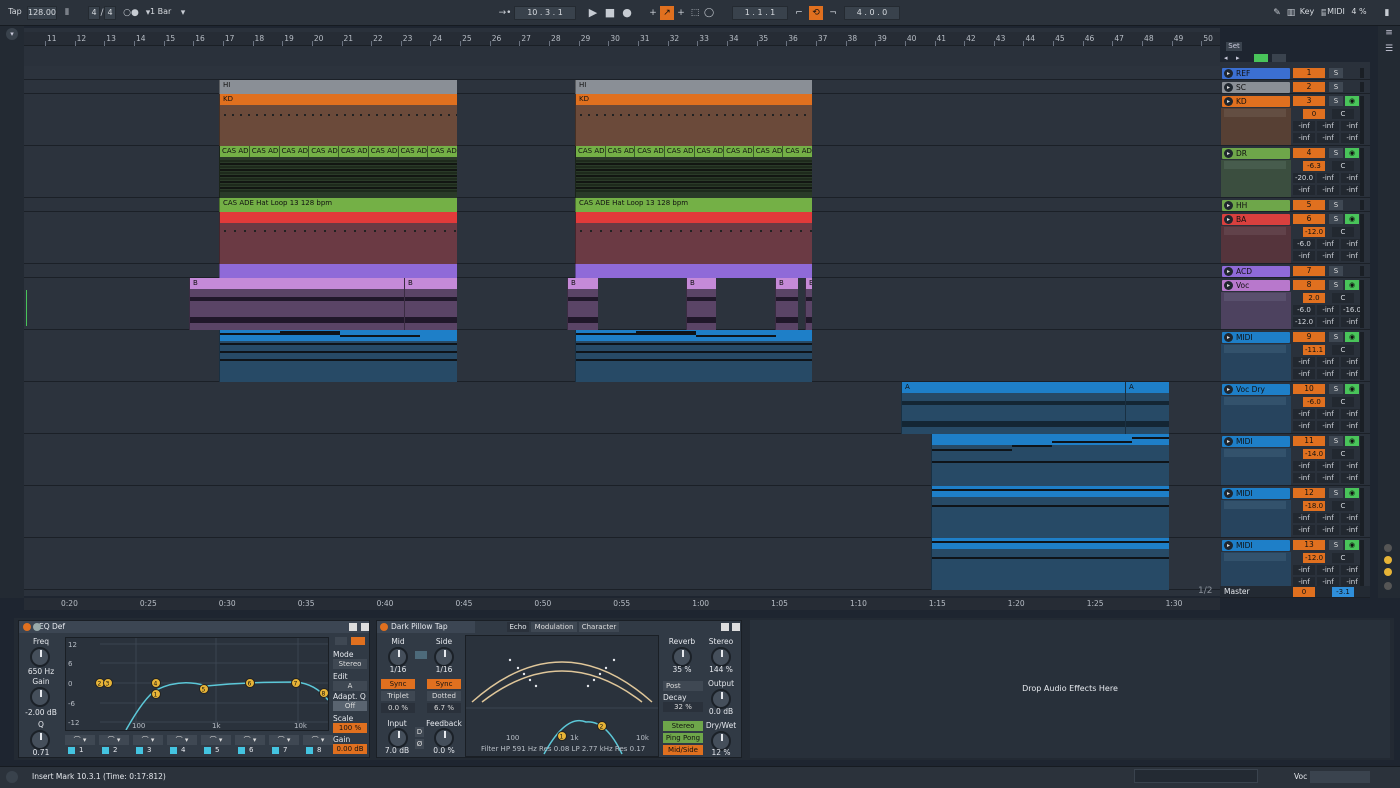  What do you see at coordinates (693, 238) in the screenshot?
I see `ba-clip` at bounding box center [693, 238].